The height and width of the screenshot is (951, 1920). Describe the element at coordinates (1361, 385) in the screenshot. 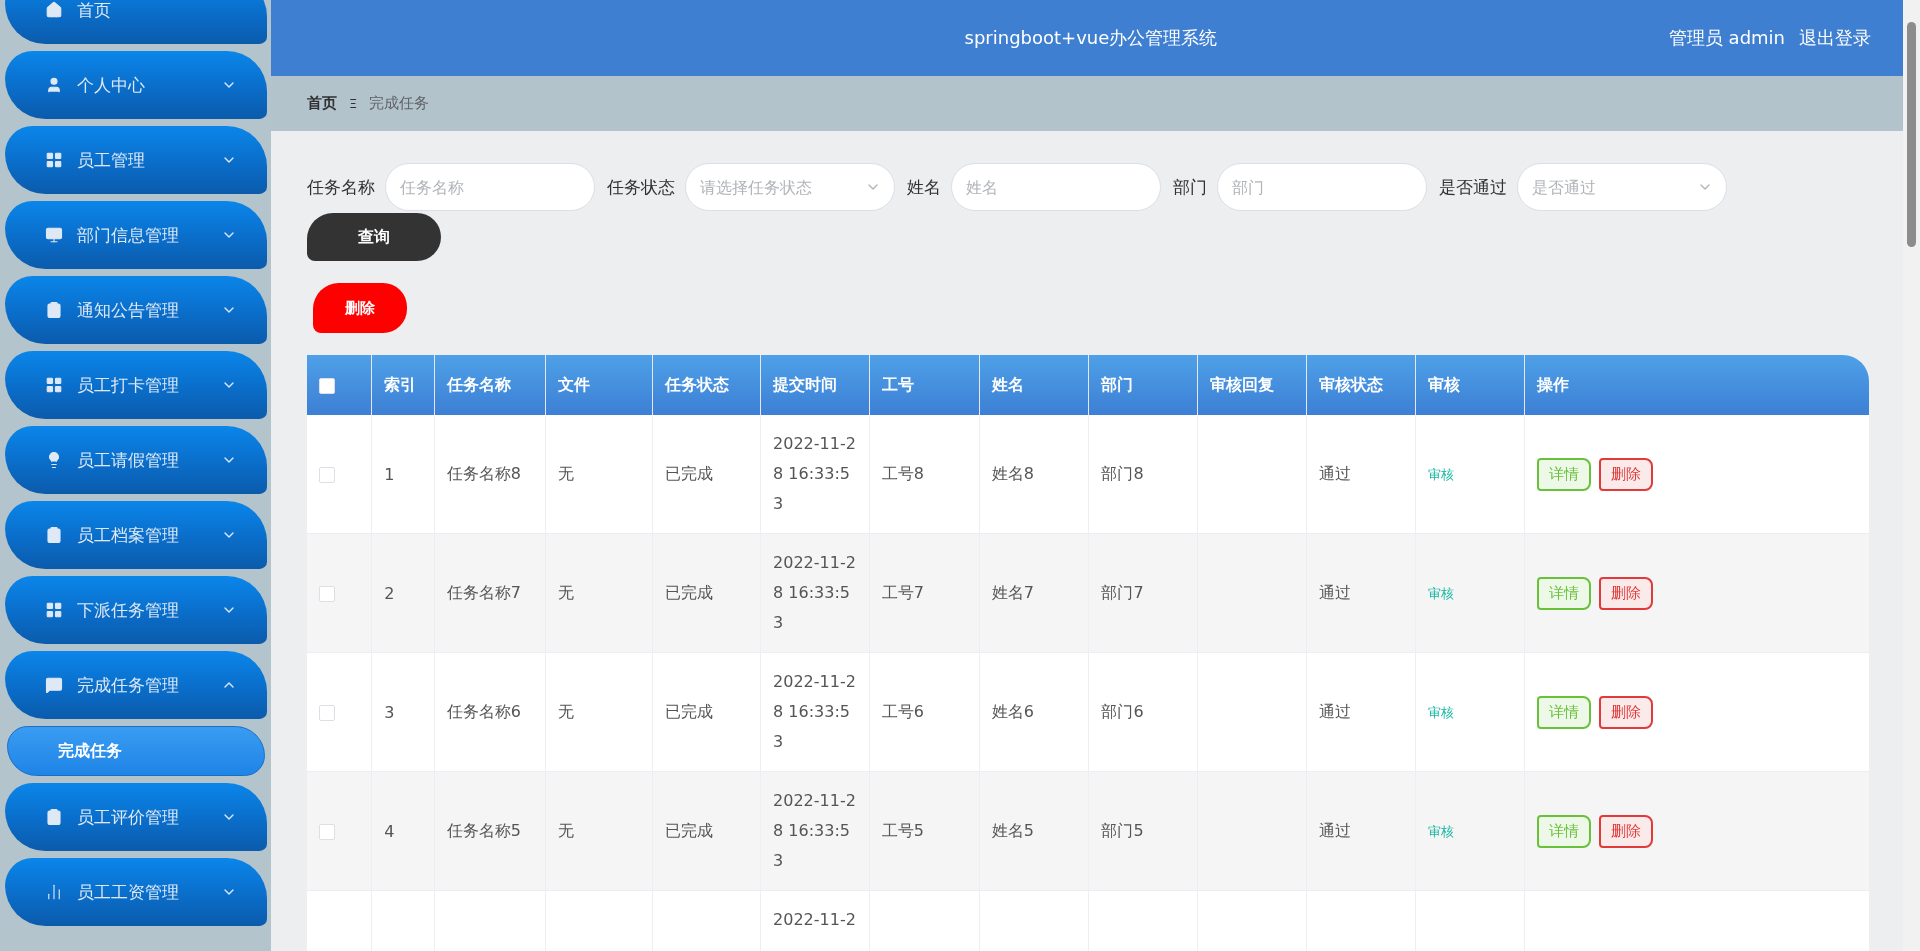

I see `column-header: 审核状态` at that location.